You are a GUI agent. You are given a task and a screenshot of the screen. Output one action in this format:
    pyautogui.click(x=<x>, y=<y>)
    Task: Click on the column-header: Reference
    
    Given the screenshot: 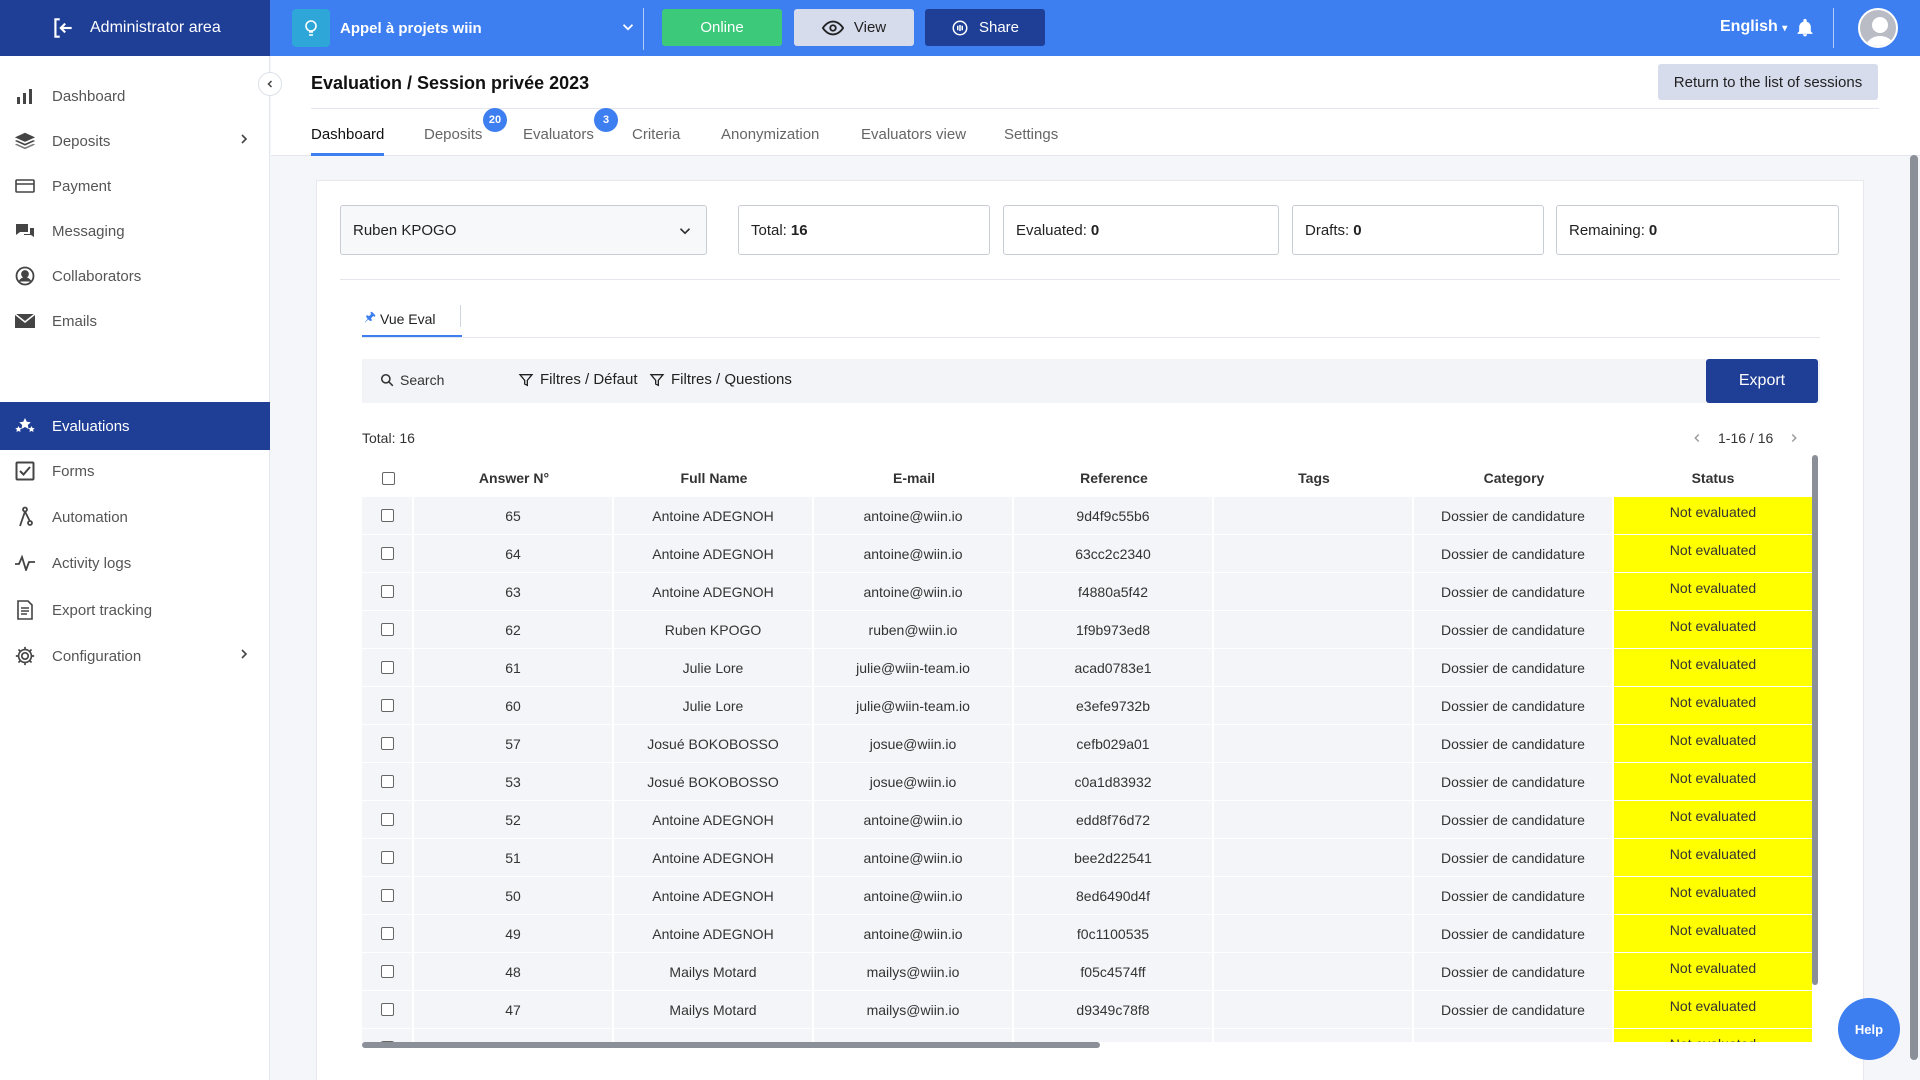 What is the action you would take?
    pyautogui.click(x=1114, y=478)
    